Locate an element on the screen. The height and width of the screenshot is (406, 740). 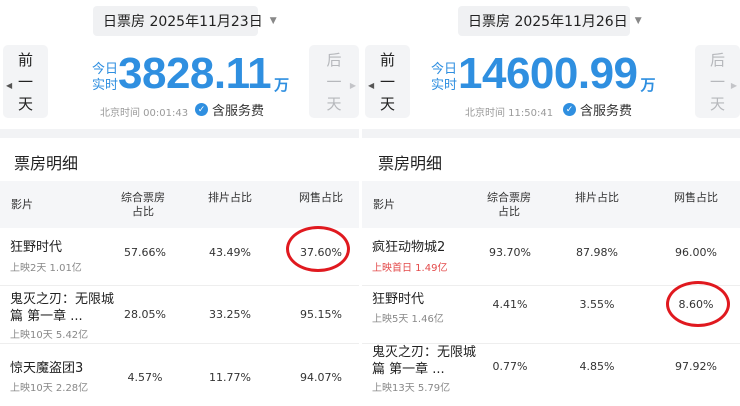
date-selector: 日票房 2025年11月26日 ▼ is located at coordinates (550, 21).